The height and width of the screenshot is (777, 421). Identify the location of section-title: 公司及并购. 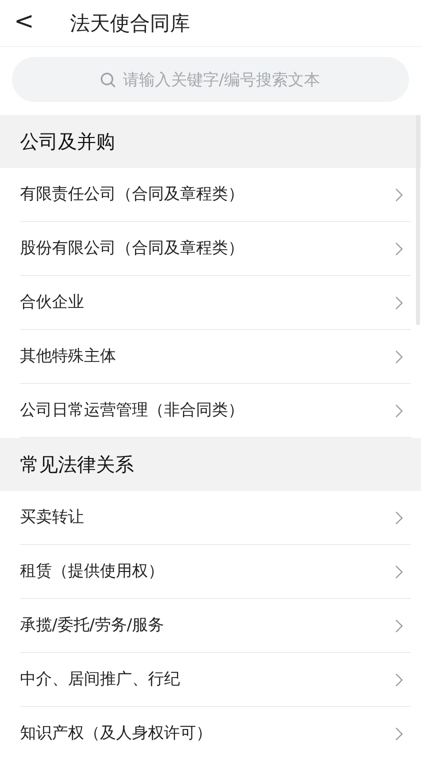
(67, 142).